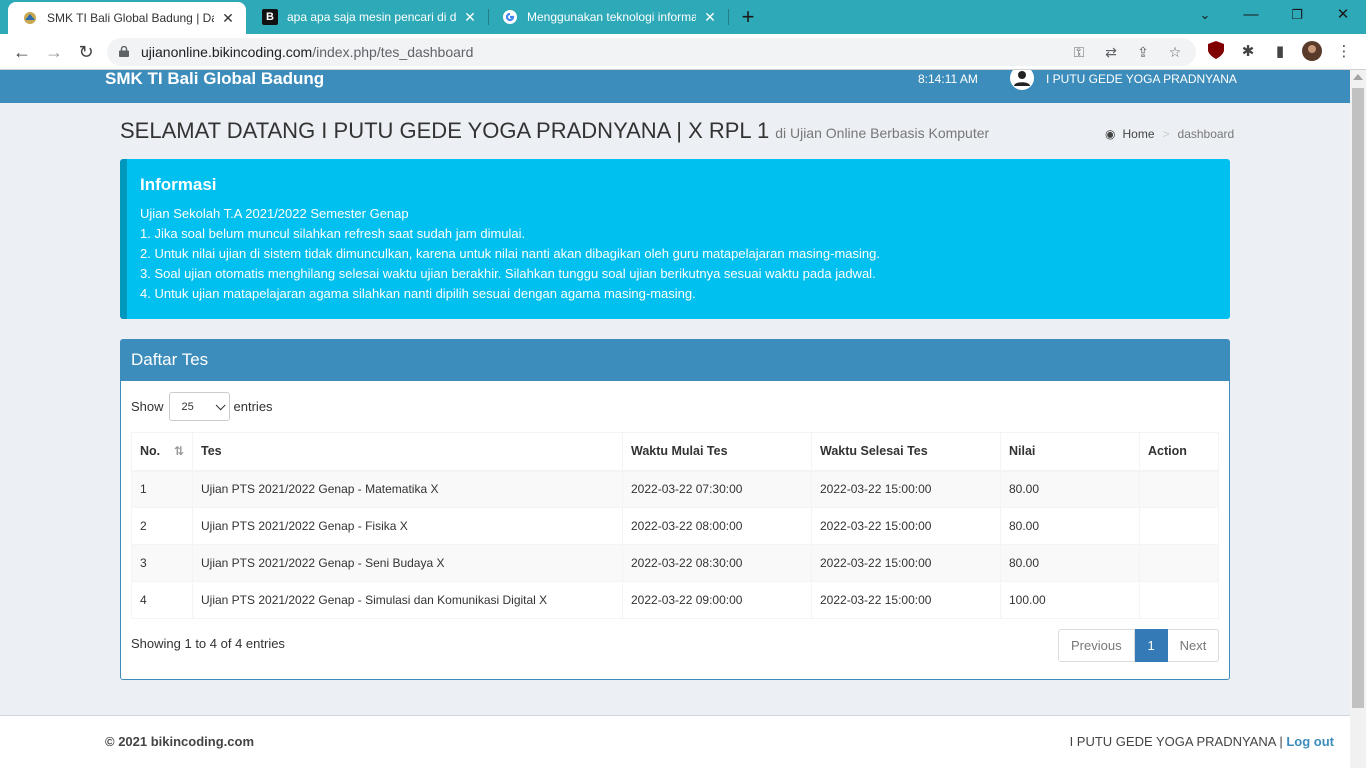 The height and width of the screenshot is (768, 1366). I want to click on translate-icon: ⇄, so click(1111, 52).